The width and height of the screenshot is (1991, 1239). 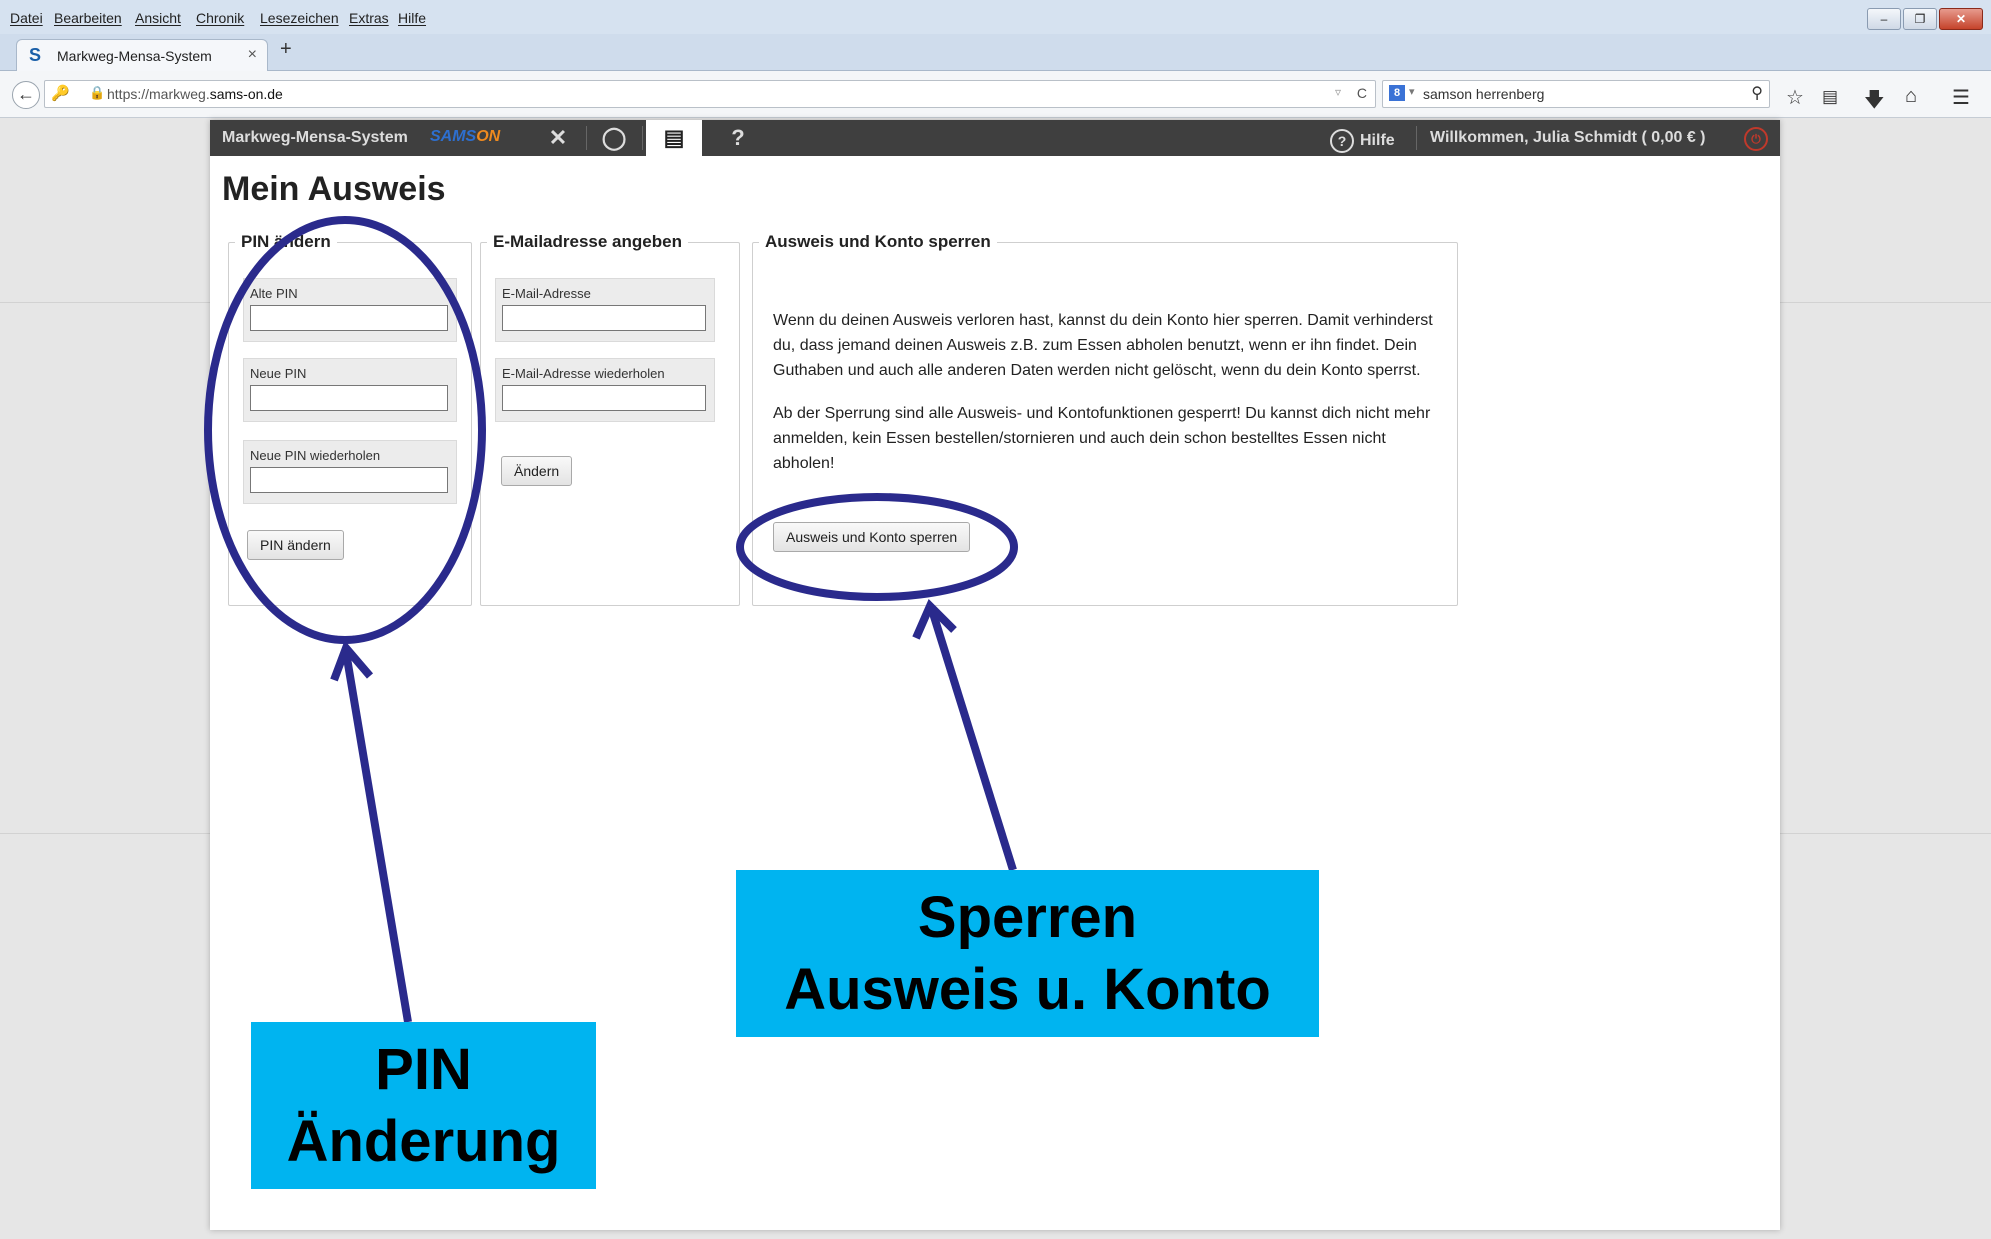 I want to click on pin-callout-line1: PIN, so click(x=423, y=1069).